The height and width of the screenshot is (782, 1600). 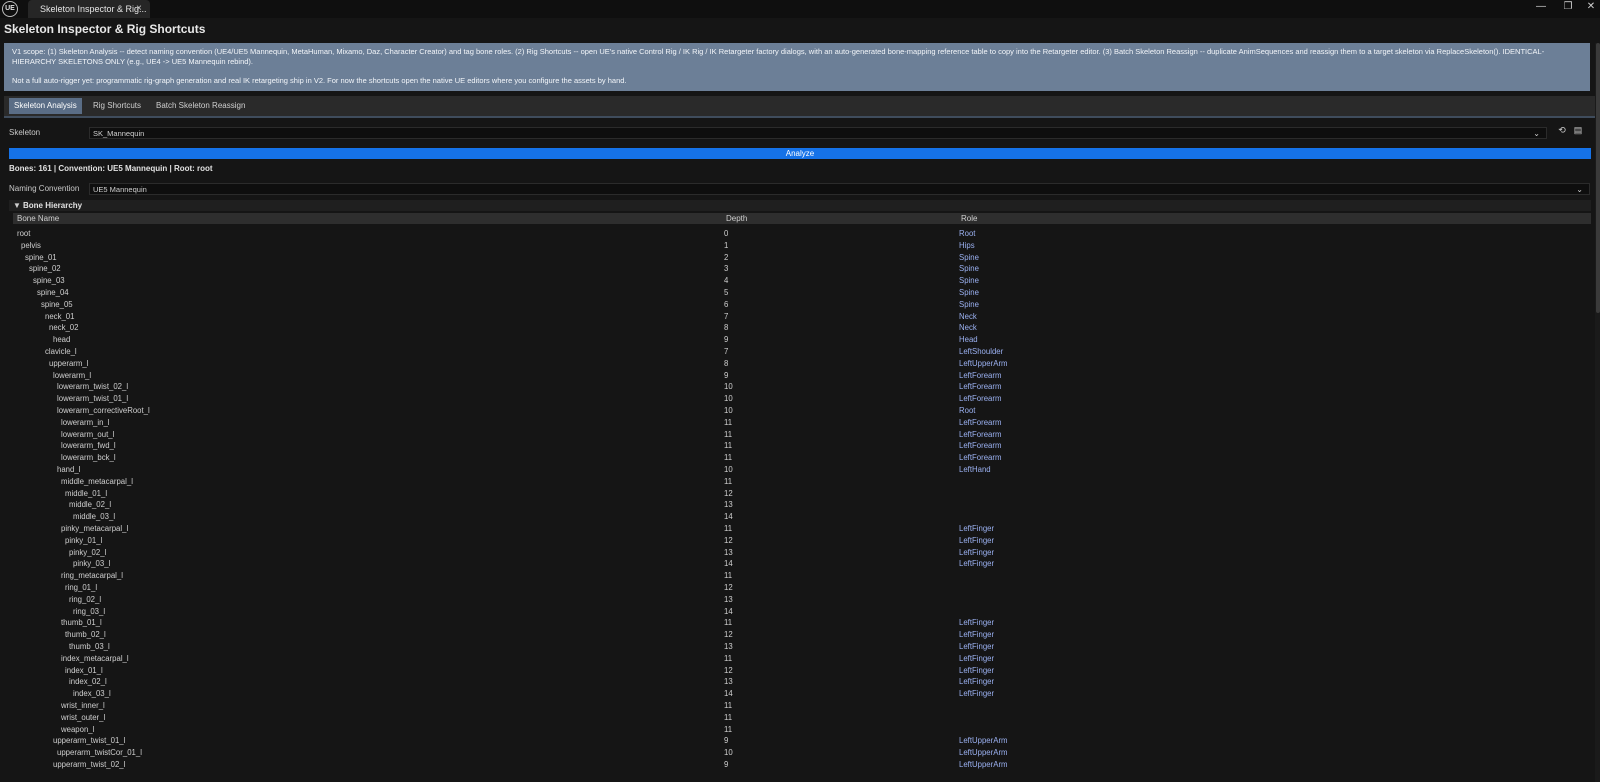 What do you see at coordinates (795, 235) in the screenshot?
I see `table-row: root 0 Root` at bounding box center [795, 235].